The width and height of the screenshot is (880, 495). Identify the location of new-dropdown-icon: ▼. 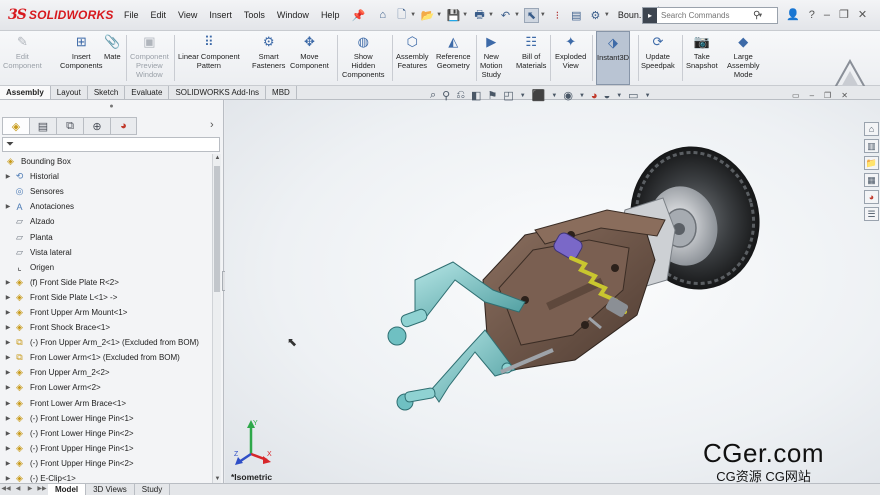
(413, 15).